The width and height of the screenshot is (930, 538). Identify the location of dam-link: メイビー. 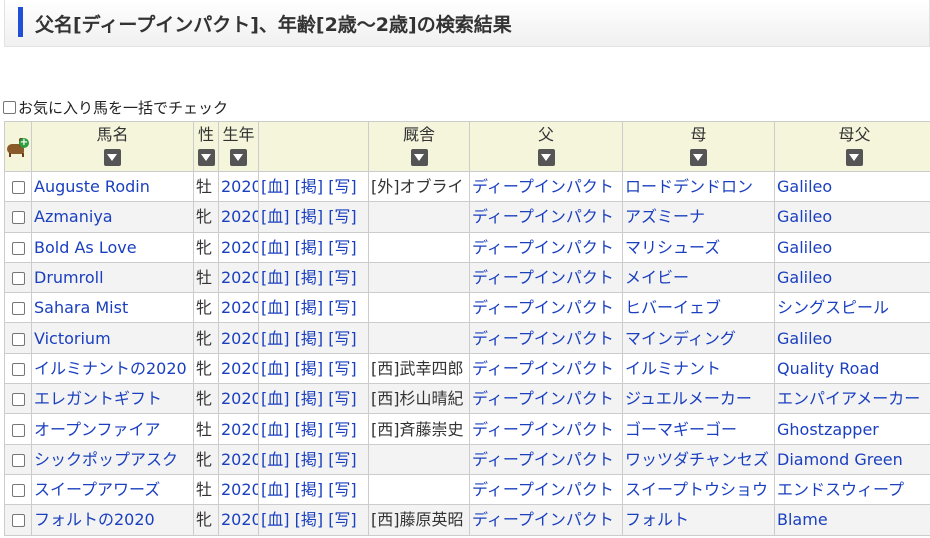
(657, 277).